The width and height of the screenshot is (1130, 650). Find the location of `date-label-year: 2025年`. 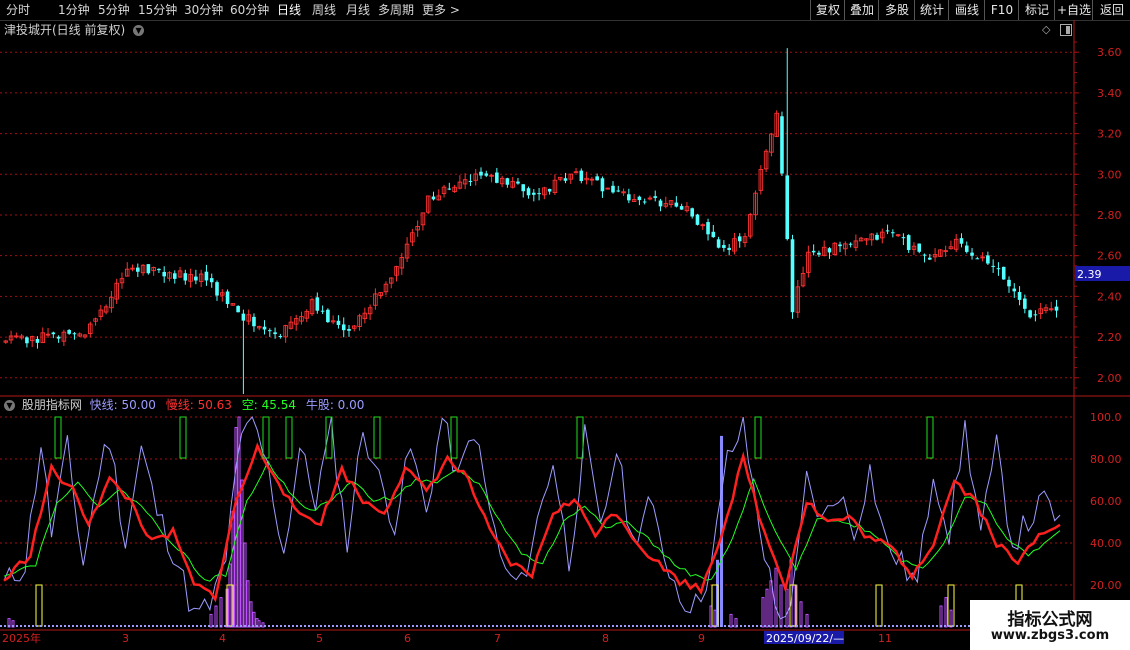

date-label-year: 2025年 is located at coordinates (21, 638).